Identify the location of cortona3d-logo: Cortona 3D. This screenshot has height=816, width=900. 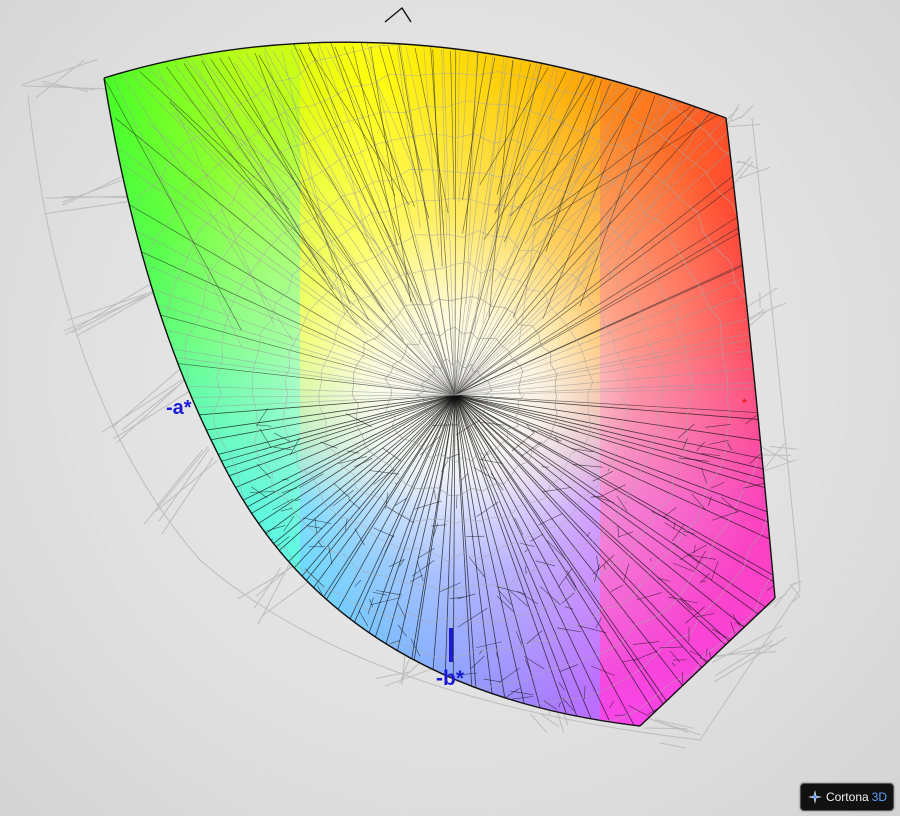
(847, 797).